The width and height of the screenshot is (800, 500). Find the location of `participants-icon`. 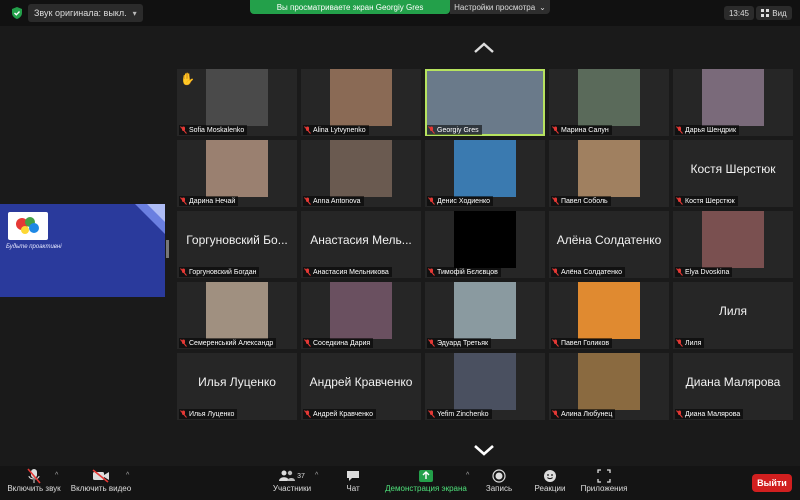

participants-icon is located at coordinates (287, 475).